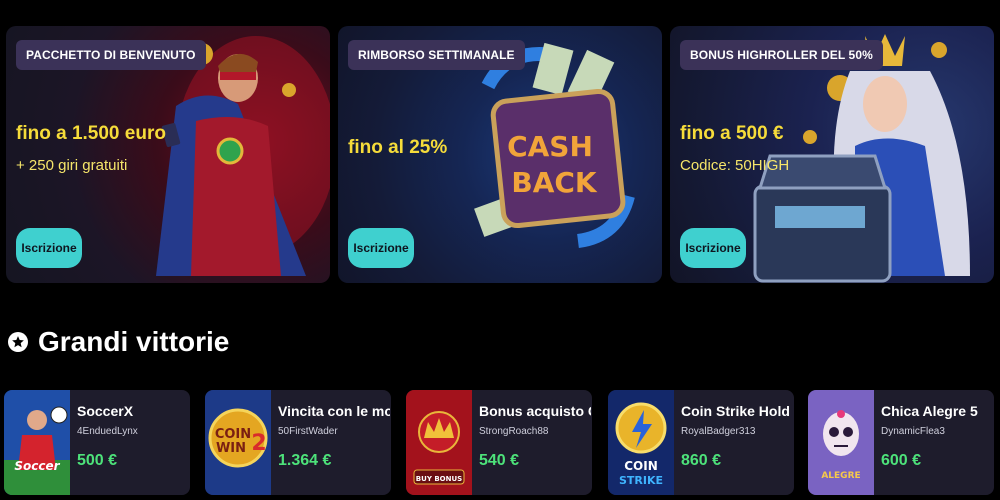 The height and width of the screenshot is (500, 1000). Describe the element at coordinates (436, 55) in the screenshot. I see `promo-badge: RIMBORSO SETTIMANALE` at that location.